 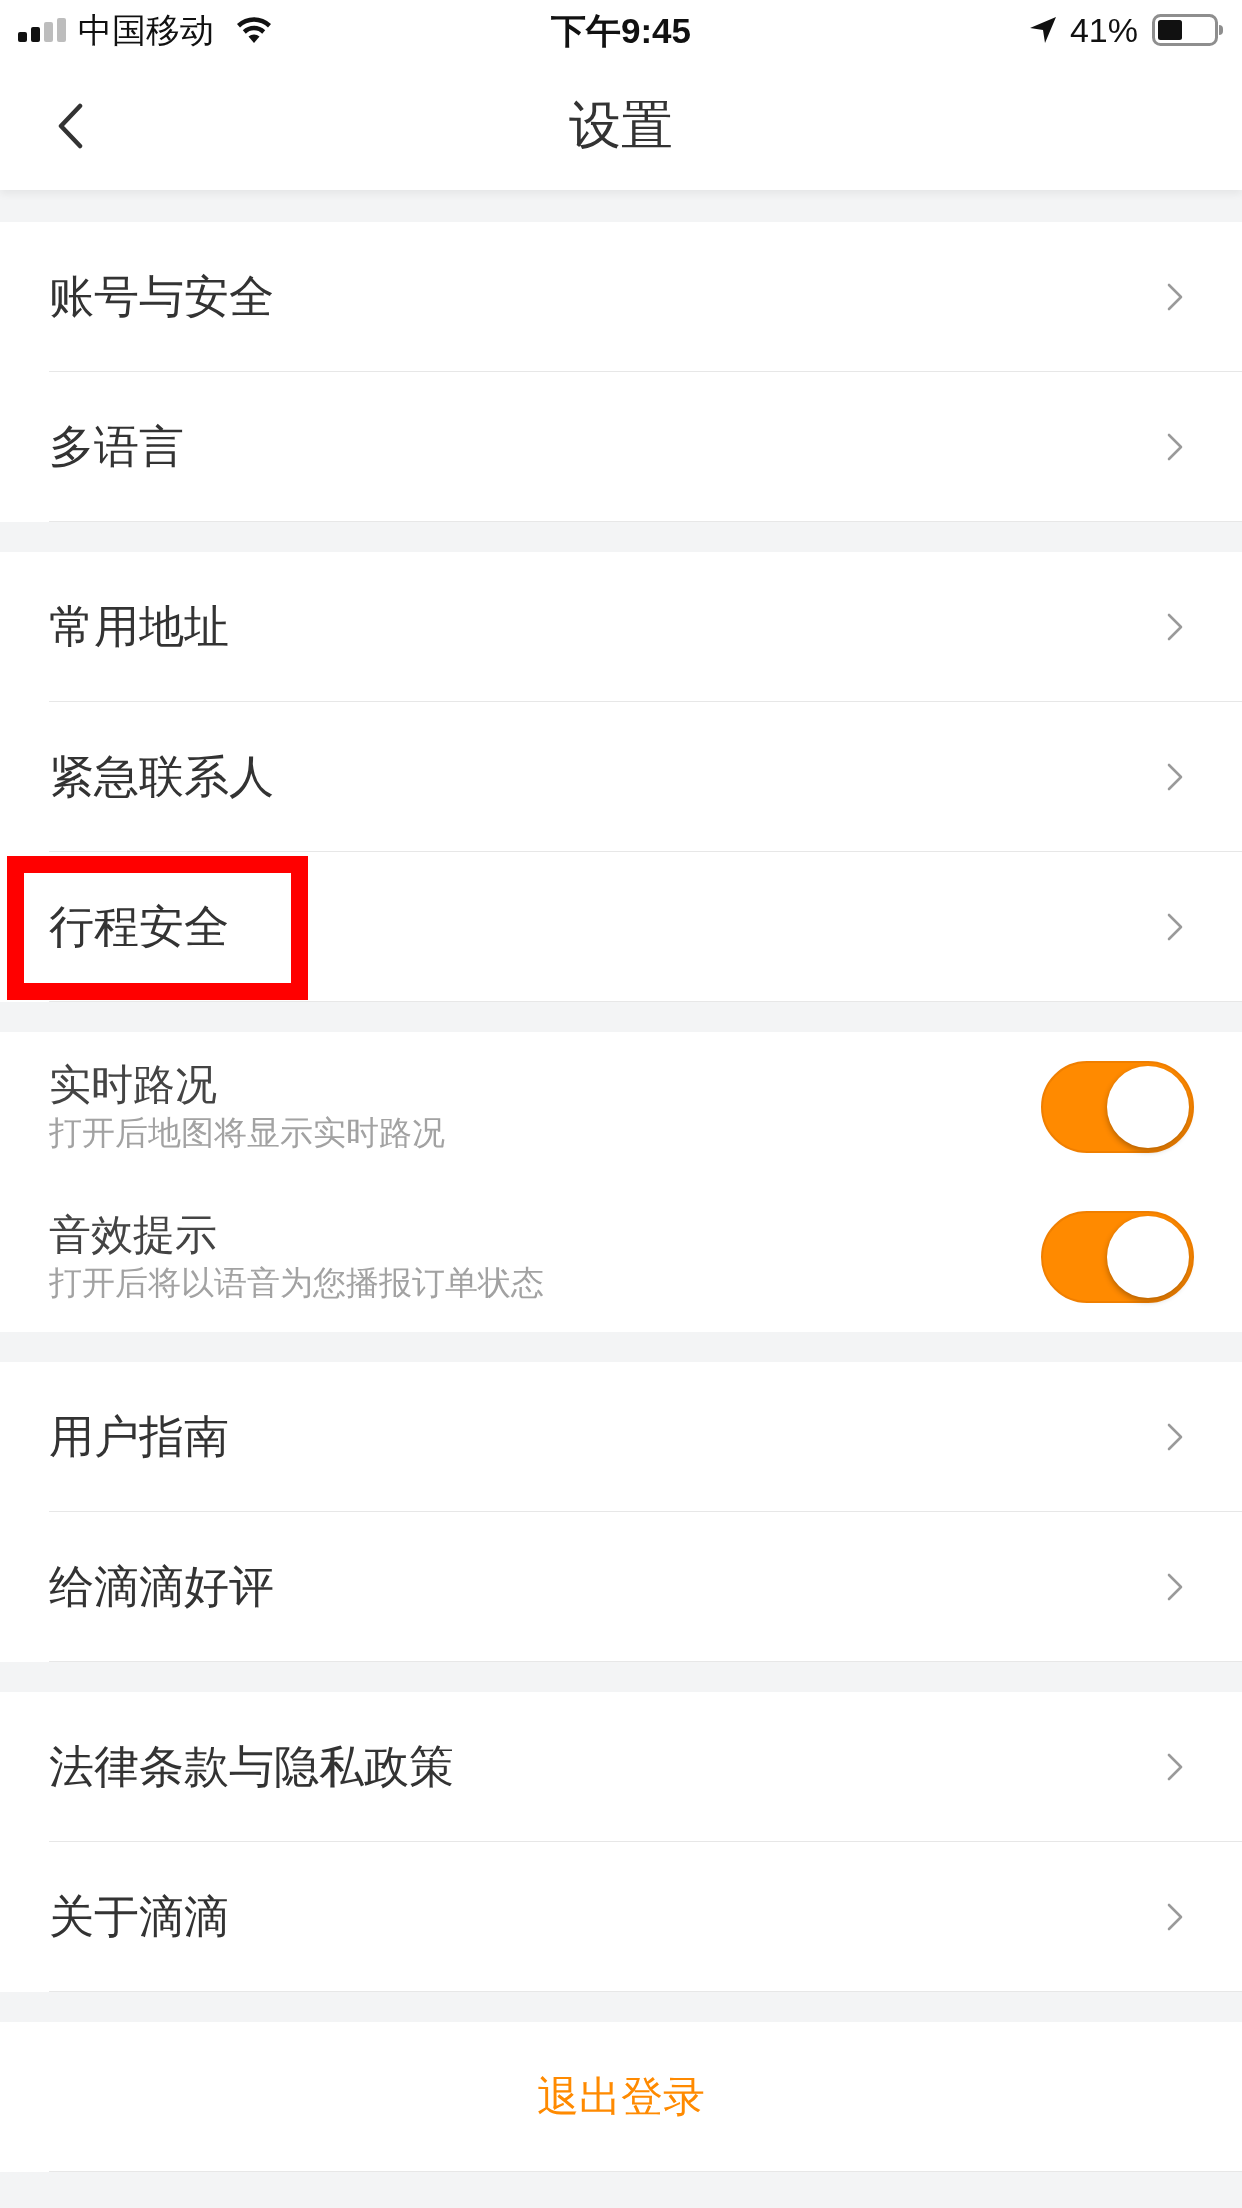 What do you see at coordinates (1188, 30) in the screenshot?
I see `battery-icon` at bounding box center [1188, 30].